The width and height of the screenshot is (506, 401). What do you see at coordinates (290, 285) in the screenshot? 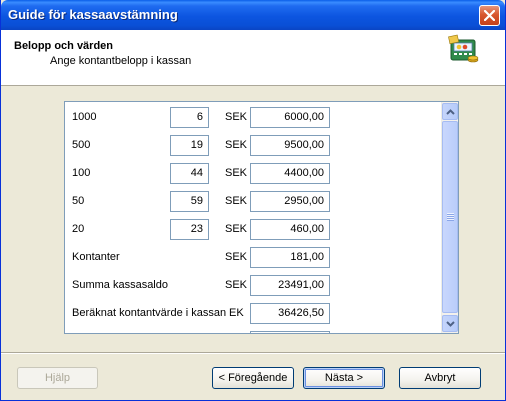
I see `total-balance-field: 23491,00` at bounding box center [290, 285].